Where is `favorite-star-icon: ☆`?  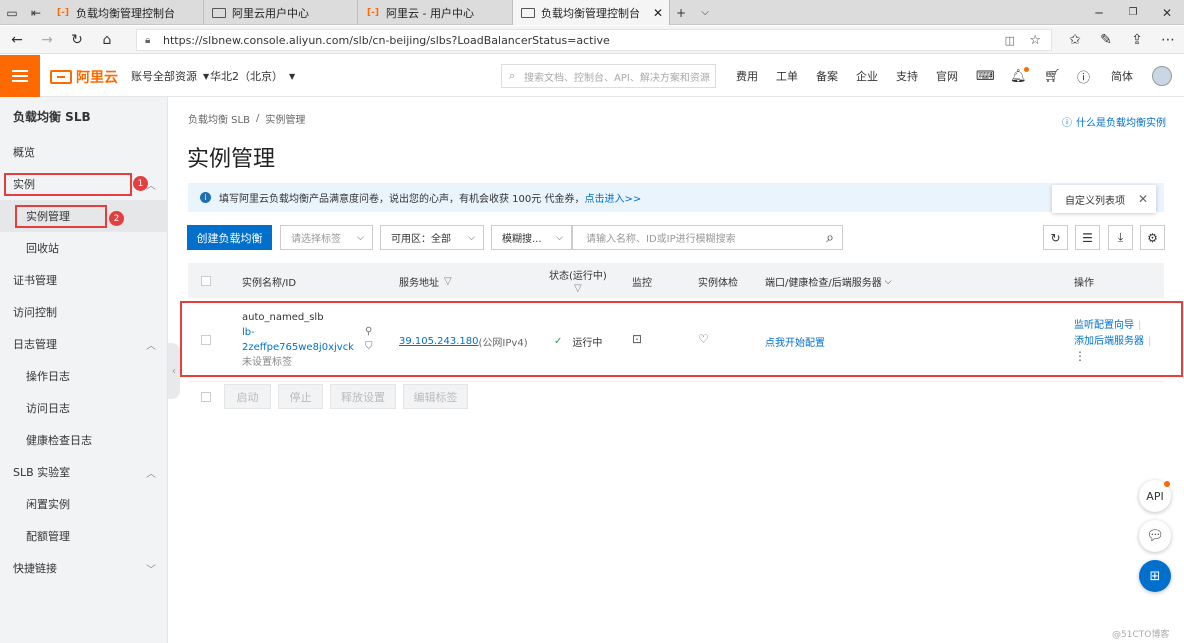
favorite-star-icon: ☆ is located at coordinates (1035, 40).